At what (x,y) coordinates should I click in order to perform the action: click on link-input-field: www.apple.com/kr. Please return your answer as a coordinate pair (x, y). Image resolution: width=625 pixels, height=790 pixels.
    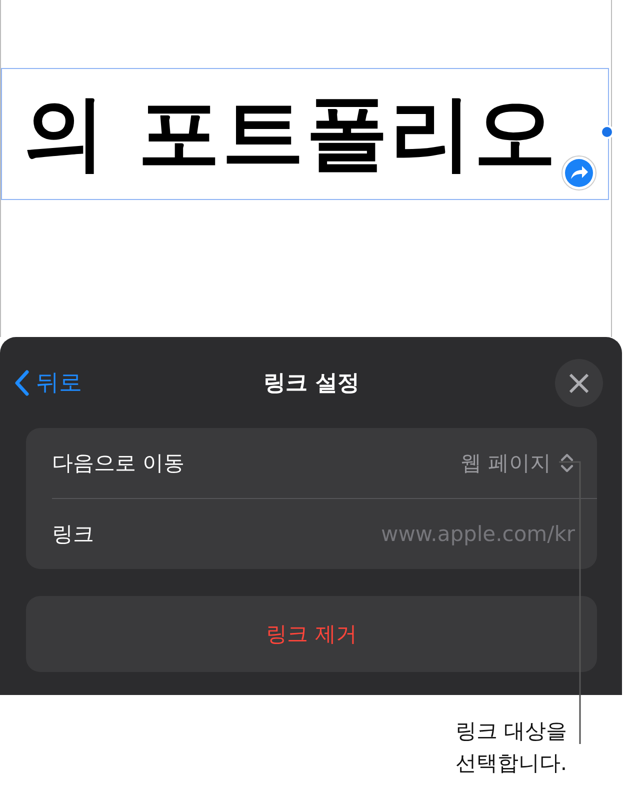
    Looking at the image, I should click on (415, 534).